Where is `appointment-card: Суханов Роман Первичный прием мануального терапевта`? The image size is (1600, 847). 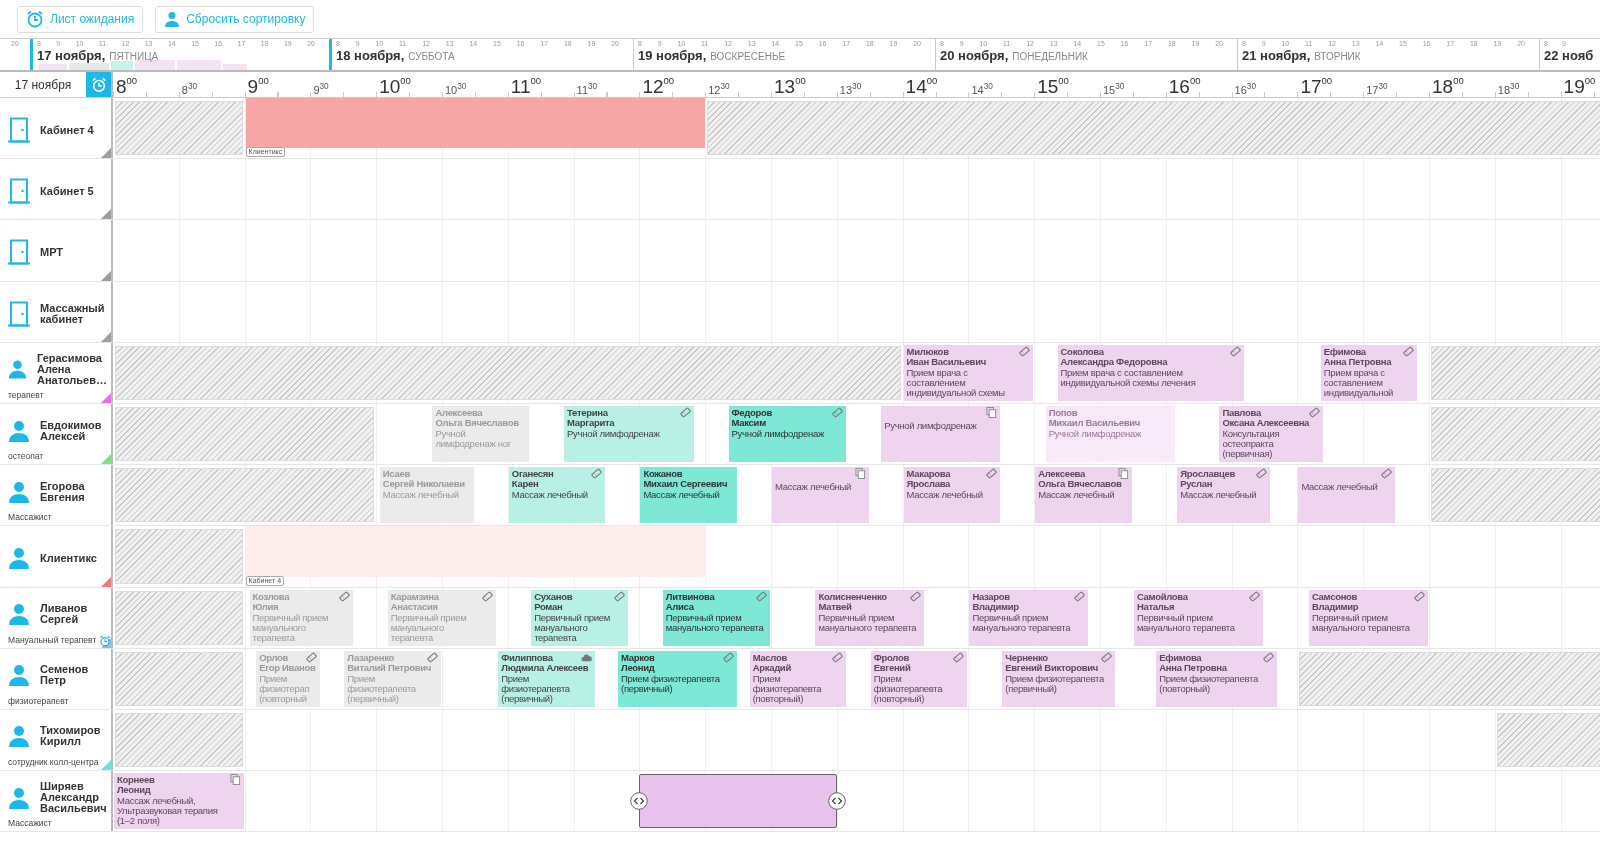 appointment-card: Суханов Роман Первичный прием мануального терапевта is located at coordinates (579, 617).